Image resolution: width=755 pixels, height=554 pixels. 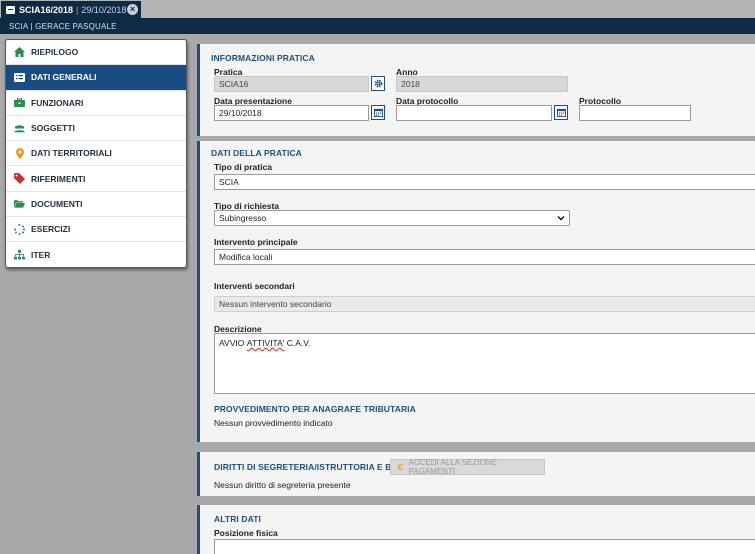 I want to click on section-title: DATI DELLA PRATICA, so click(x=256, y=153).